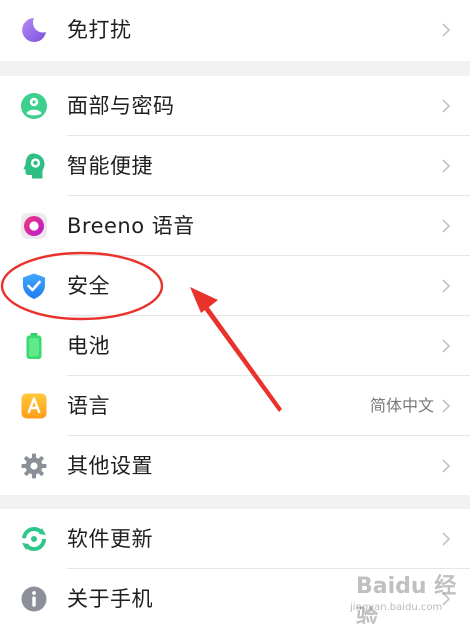 This screenshot has width=470, height=624. I want to click on settings-item-do-not-disturb: 免打扰, so click(235, 30).